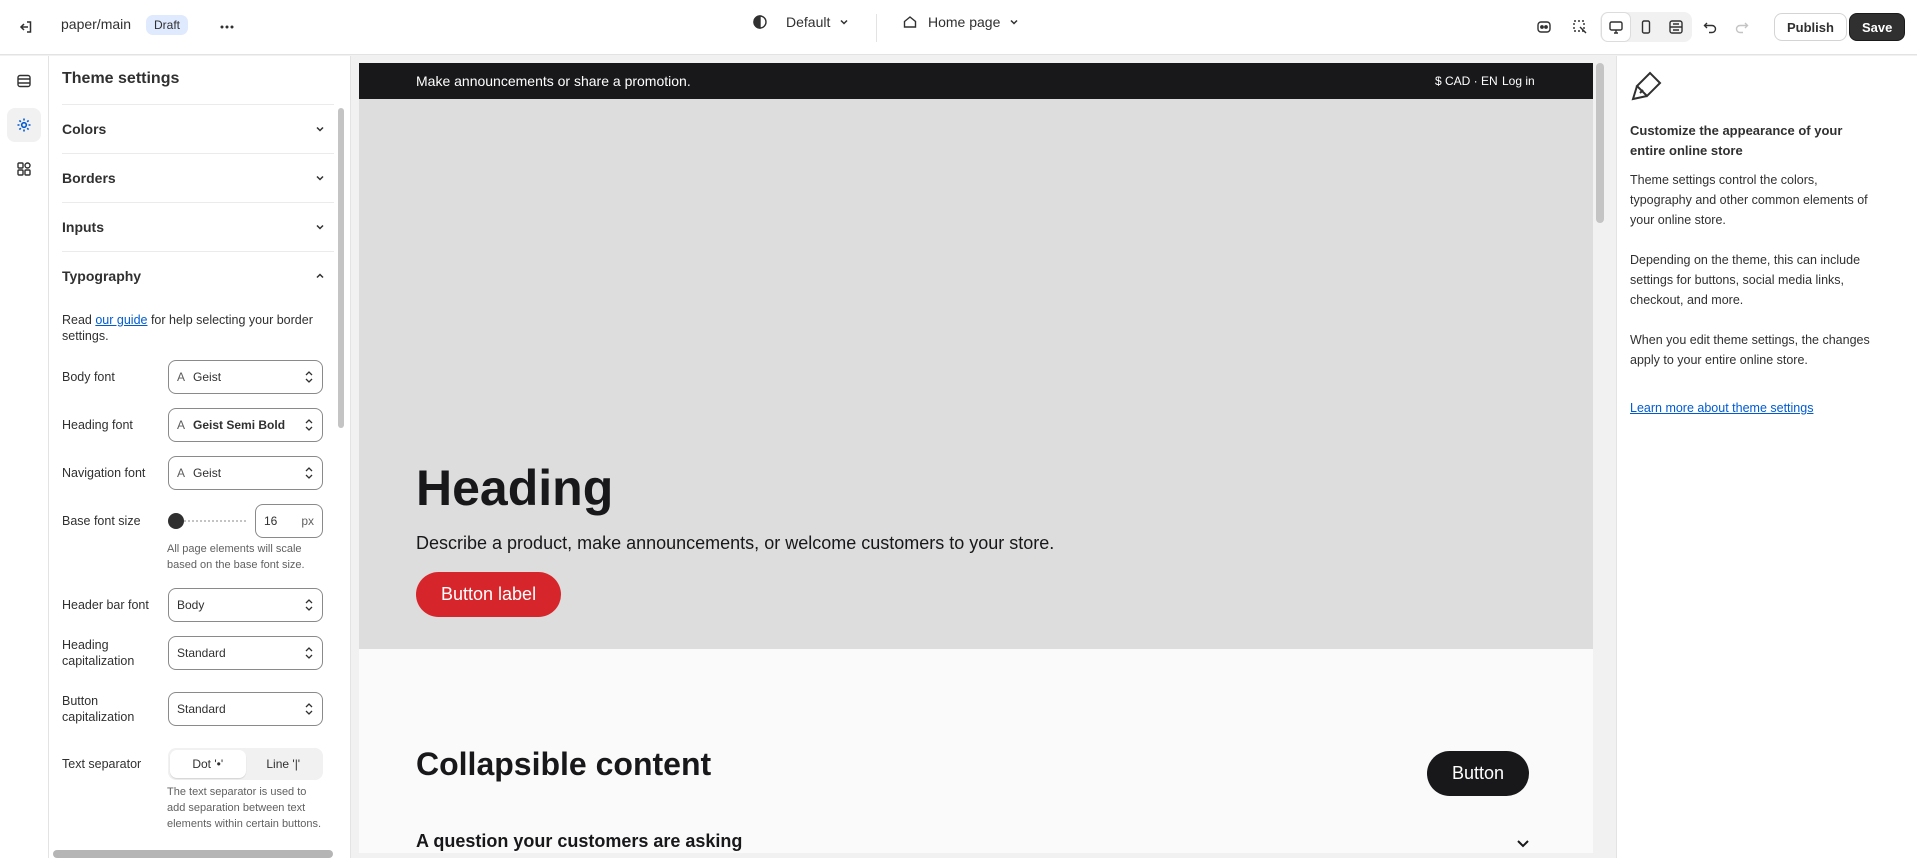  Describe the element at coordinates (1877, 27) in the screenshot. I see `save-button: Save` at that location.